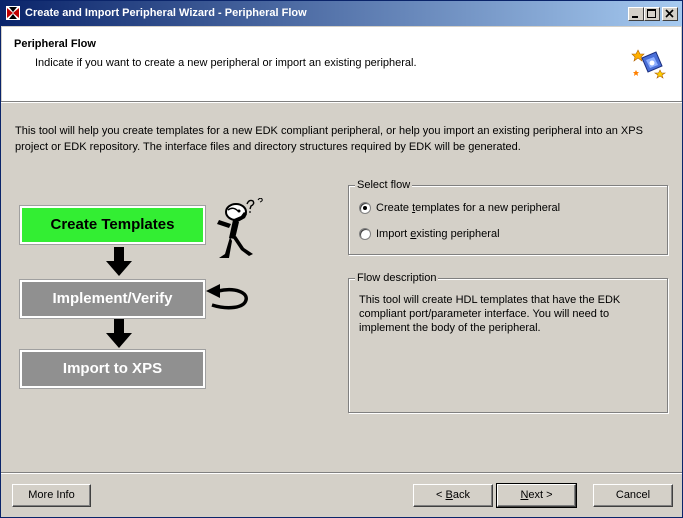  I want to click on radio-selected-dot, so click(365, 208).